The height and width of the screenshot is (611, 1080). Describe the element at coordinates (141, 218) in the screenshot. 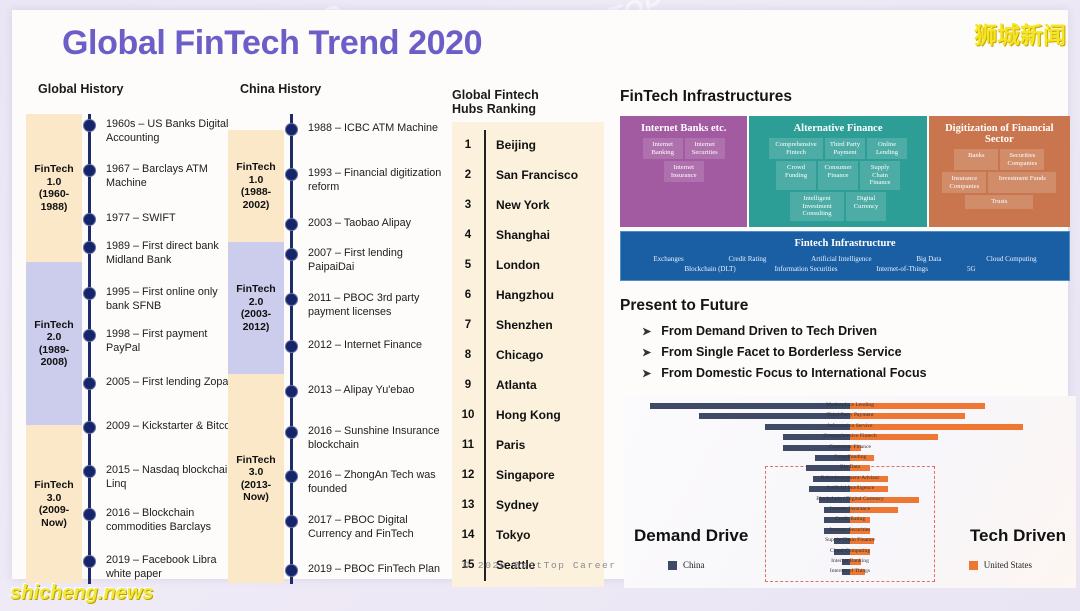

I see `timeline-event: 1977 – SWIFT` at that location.